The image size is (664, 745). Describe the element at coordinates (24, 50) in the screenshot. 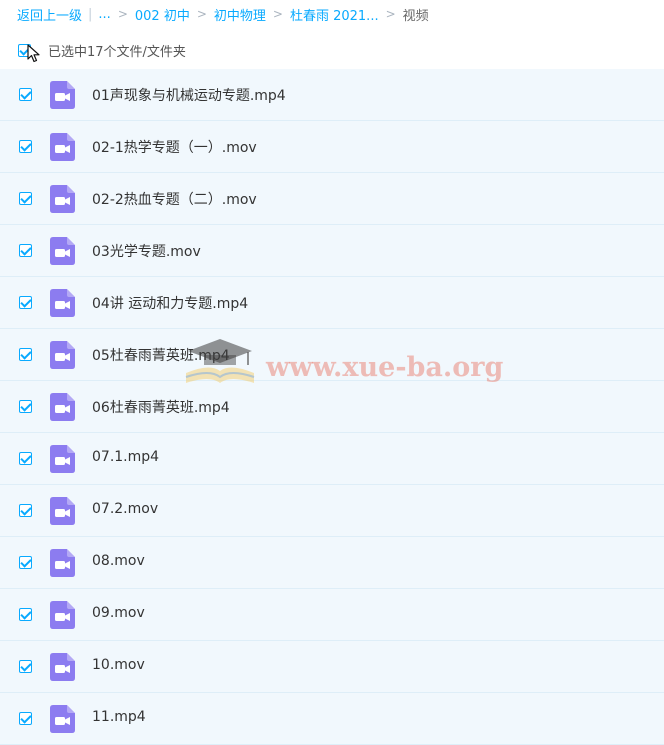

I see `select-all-checkbox` at that location.